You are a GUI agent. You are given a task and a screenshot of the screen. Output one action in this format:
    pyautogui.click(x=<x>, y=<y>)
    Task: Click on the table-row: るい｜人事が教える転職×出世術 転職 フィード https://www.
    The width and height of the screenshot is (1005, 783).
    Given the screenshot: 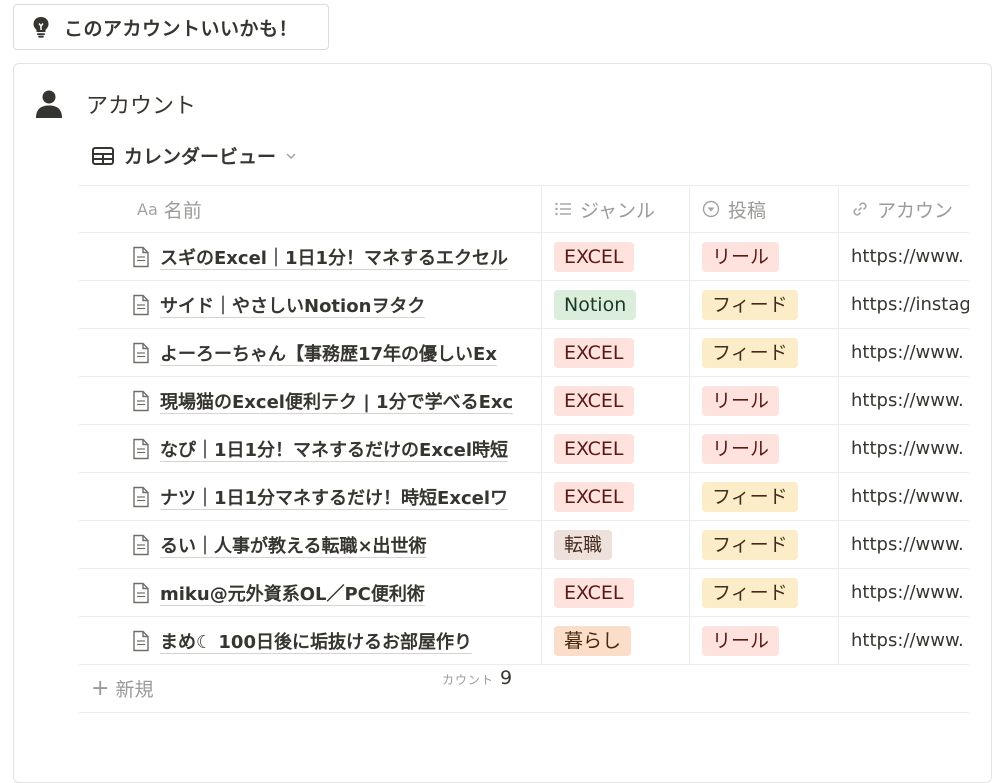 What is the action you would take?
    pyautogui.click(x=524, y=545)
    